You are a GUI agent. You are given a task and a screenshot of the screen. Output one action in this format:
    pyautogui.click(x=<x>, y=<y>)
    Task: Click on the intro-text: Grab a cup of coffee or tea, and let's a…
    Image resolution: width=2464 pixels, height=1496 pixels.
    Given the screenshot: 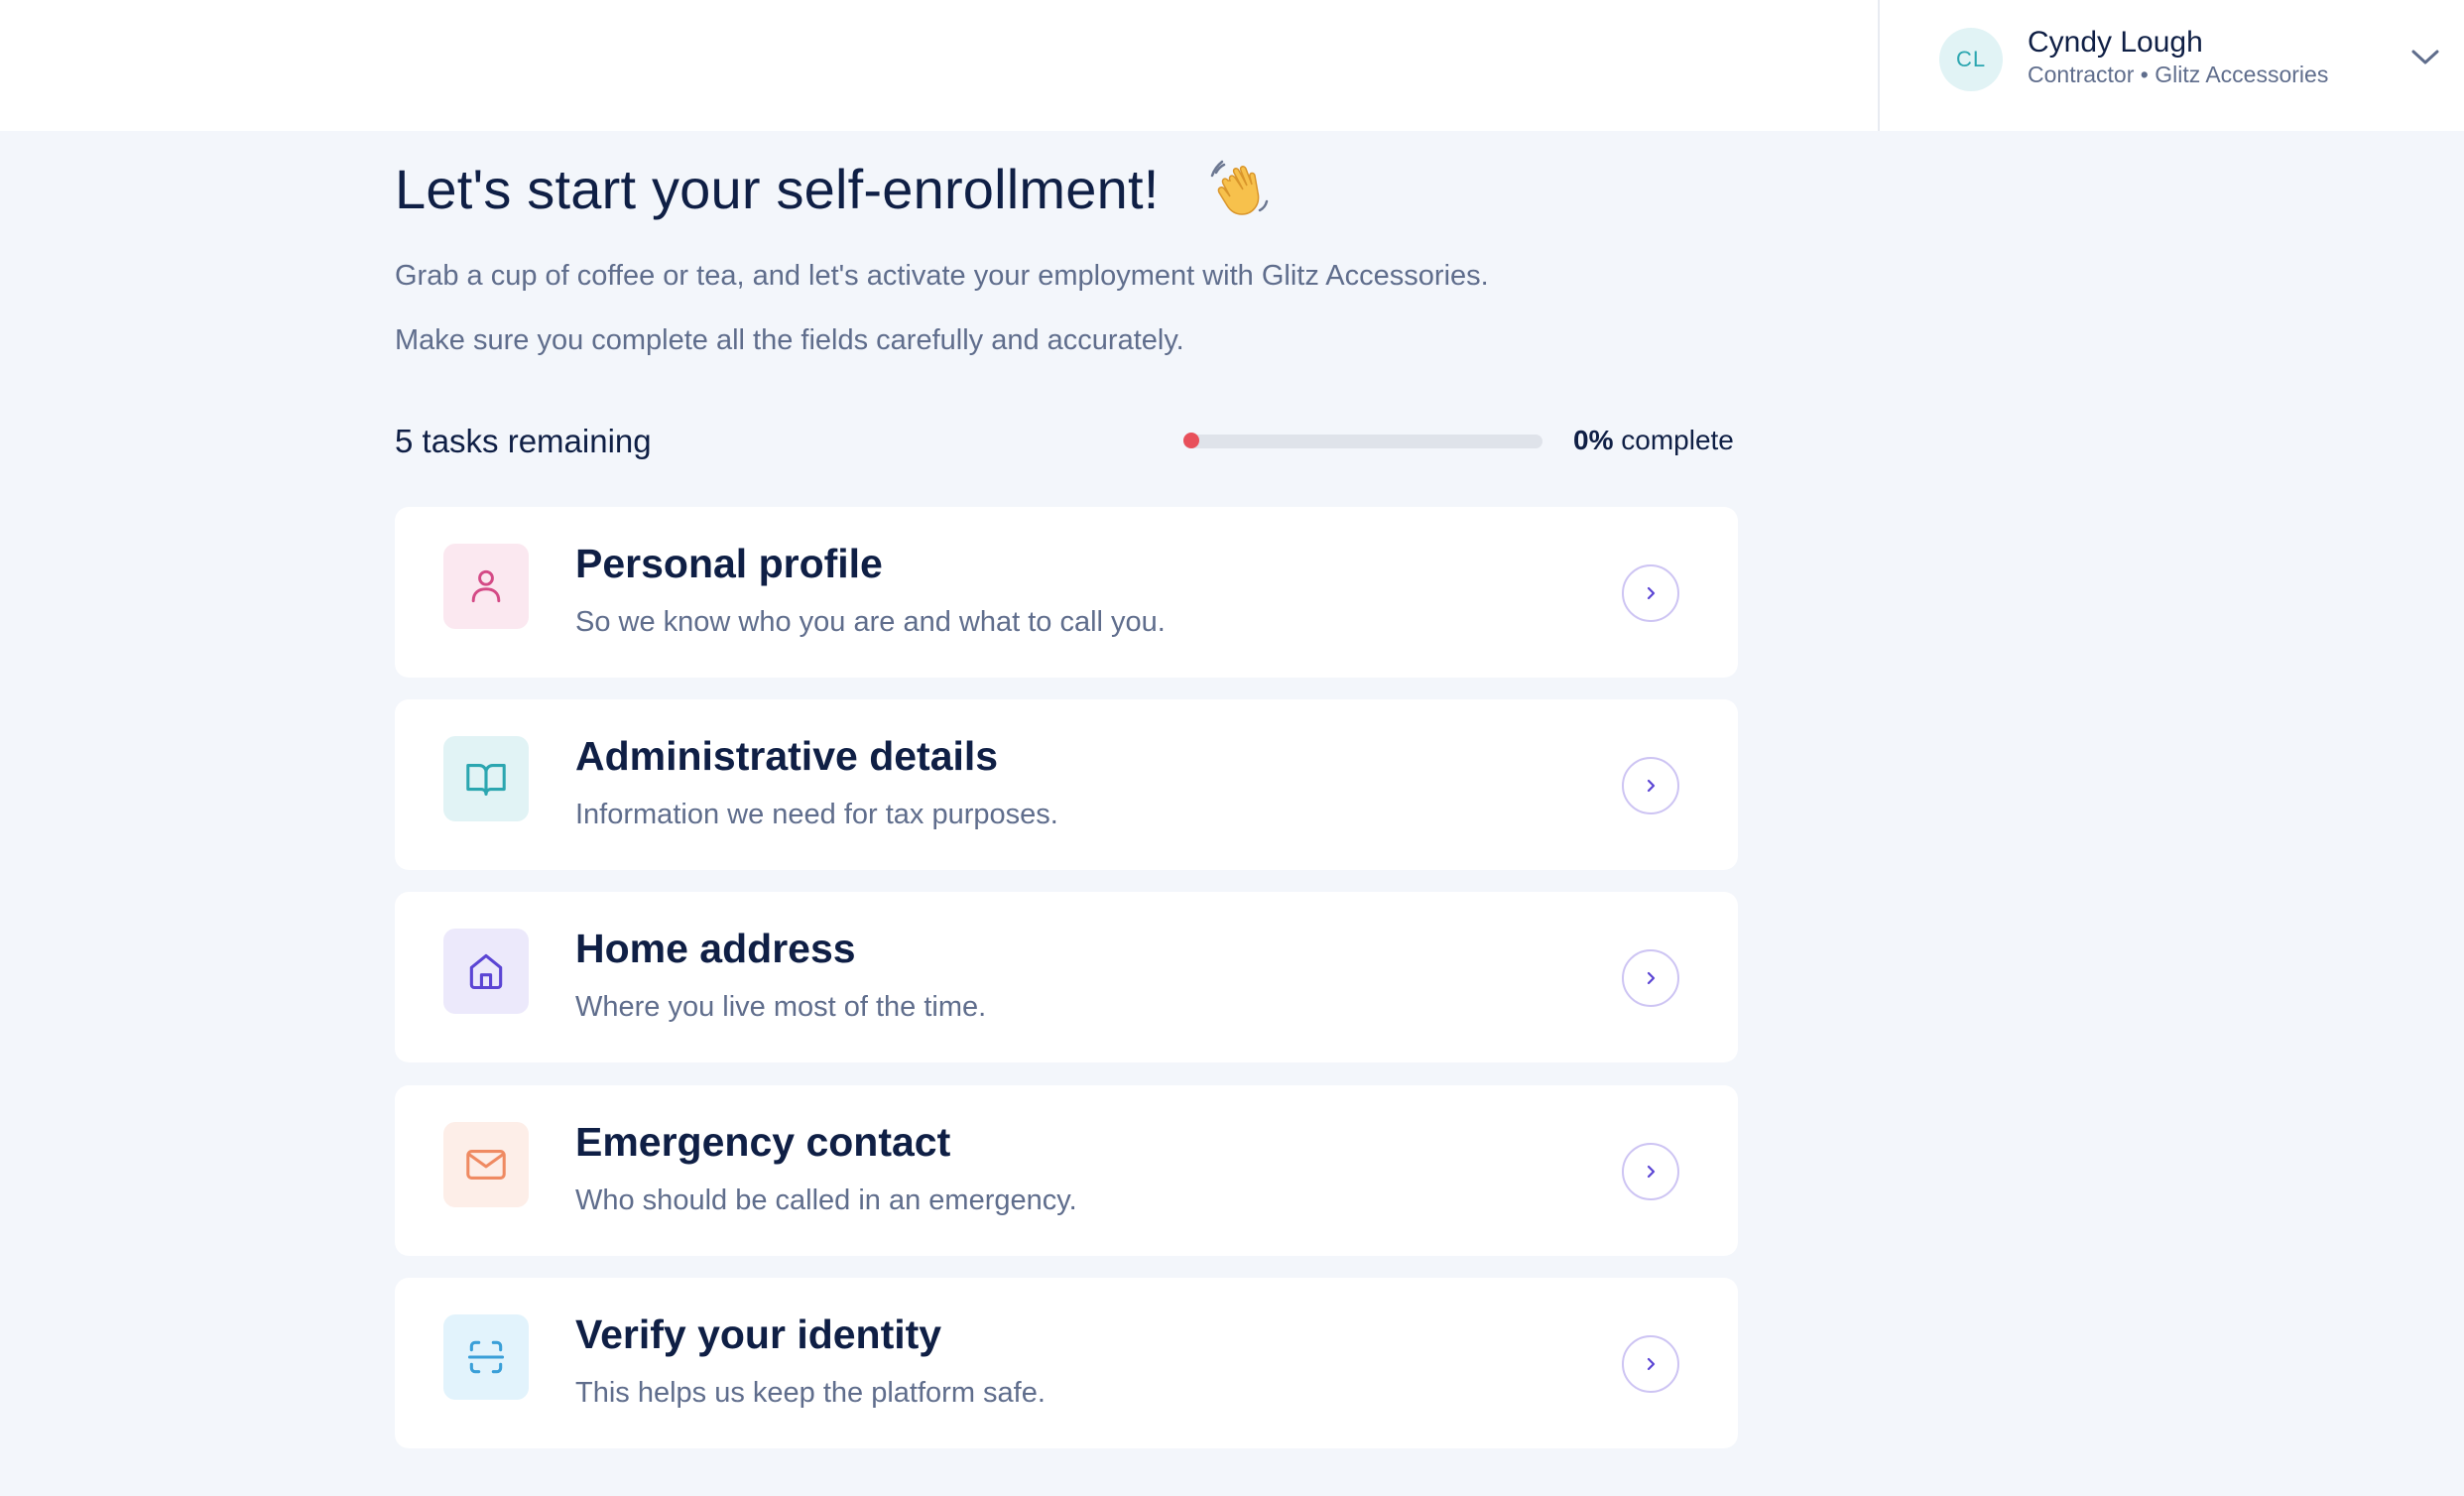 What is the action you would take?
    pyautogui.click(x=942, y=276)
    